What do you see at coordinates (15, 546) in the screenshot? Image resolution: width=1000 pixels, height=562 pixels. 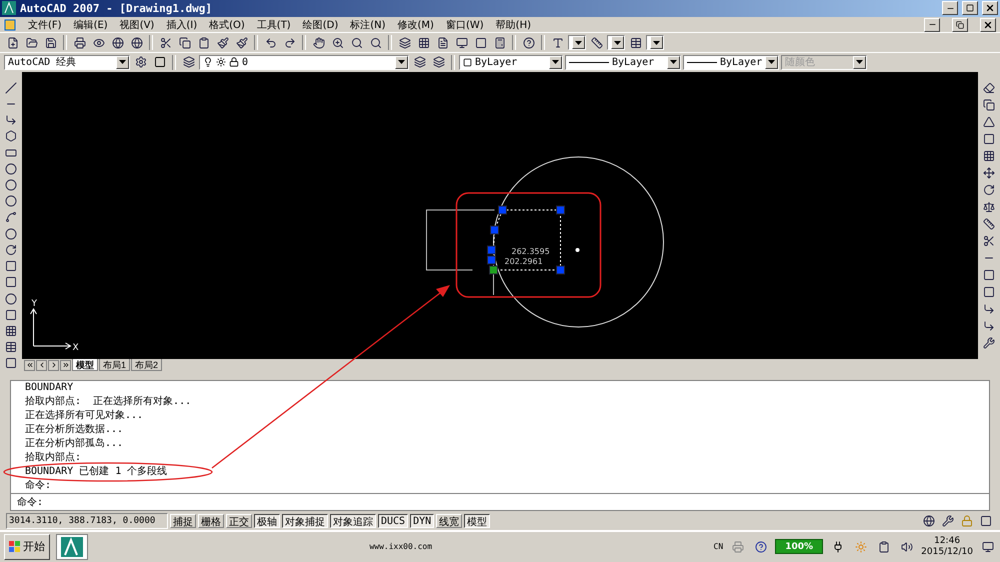 I see `windows-logo-icon` at bounding box center [15, 546].